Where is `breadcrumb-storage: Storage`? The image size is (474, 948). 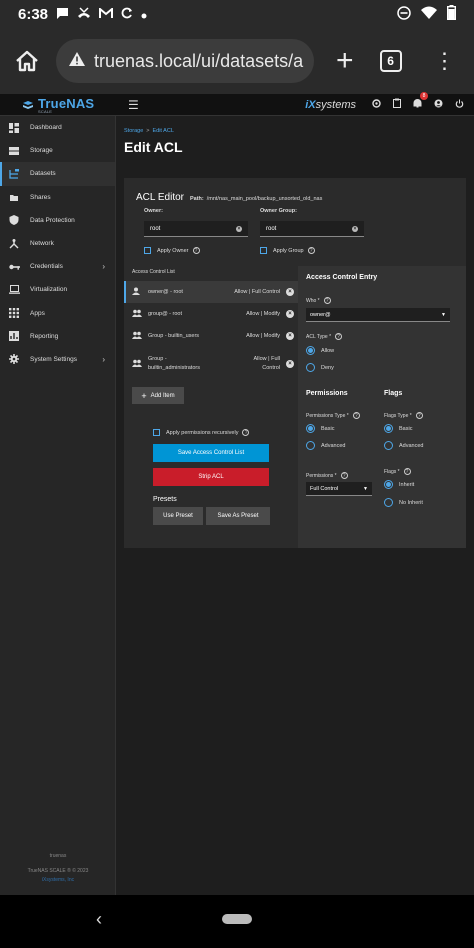 breadcrumb-storage: Storage is located at coordinates (133, 131).